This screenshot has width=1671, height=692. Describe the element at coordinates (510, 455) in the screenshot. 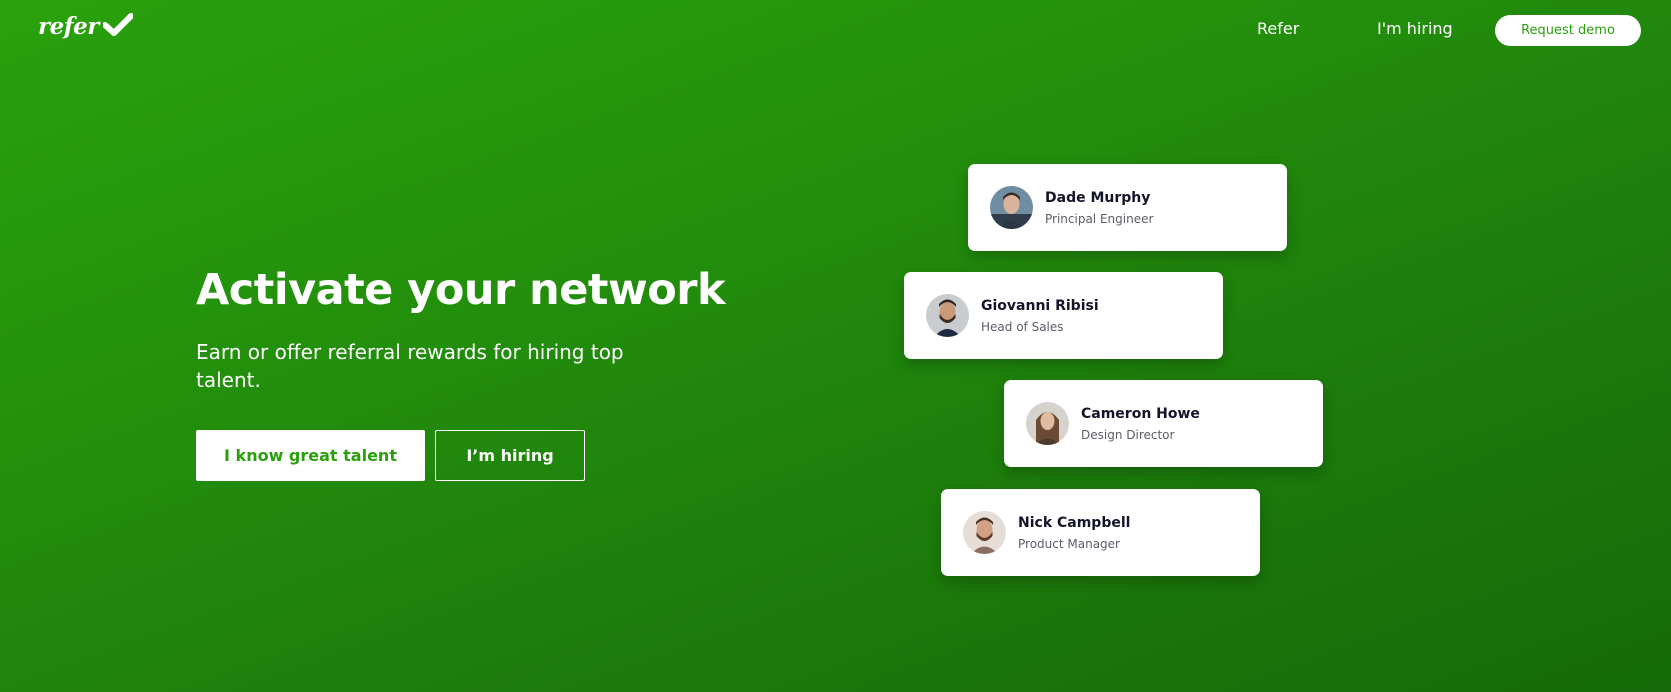

I see `im-hiring-button: I’m hiring` at that location.